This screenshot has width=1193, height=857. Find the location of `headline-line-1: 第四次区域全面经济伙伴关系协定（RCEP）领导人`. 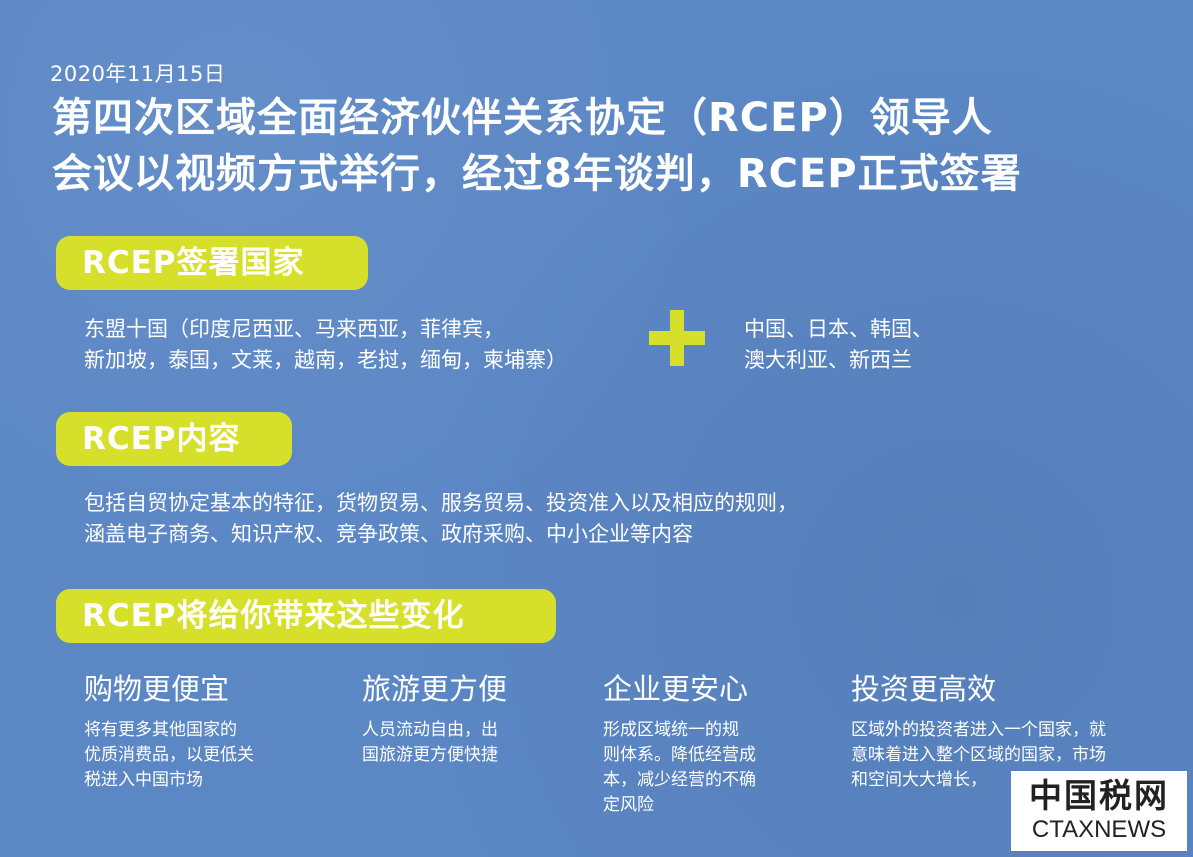

headline-line-1: 第四次区域全面经济伙伴关系协定（RCEP）领导人 is located at coordinates (522, 118).